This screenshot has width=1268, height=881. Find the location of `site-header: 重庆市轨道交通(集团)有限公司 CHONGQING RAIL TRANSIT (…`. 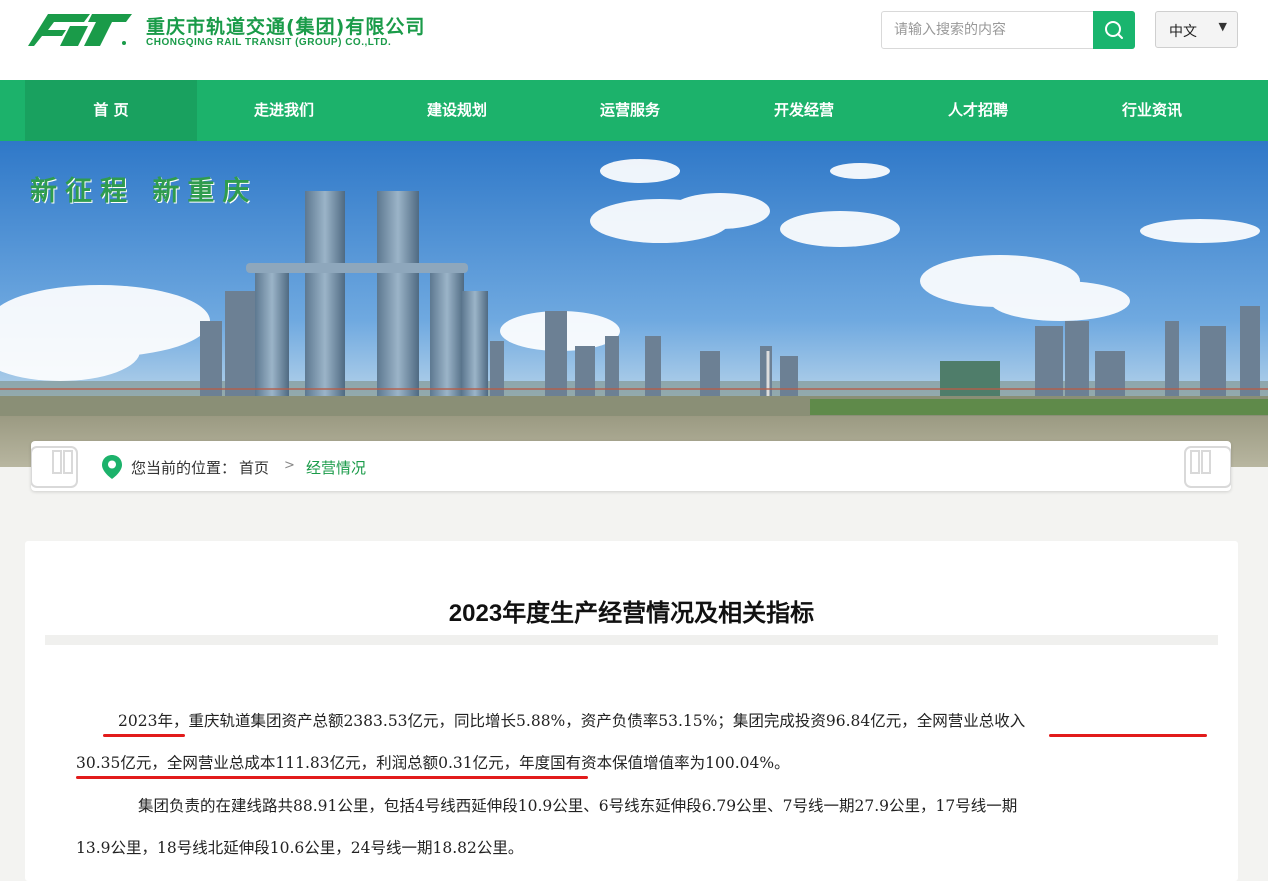

site-header: 重庆市轨道交通(集团)有限公司 CHONGQING RAIL TRANSIT (… is located at coordinates (634, 40).